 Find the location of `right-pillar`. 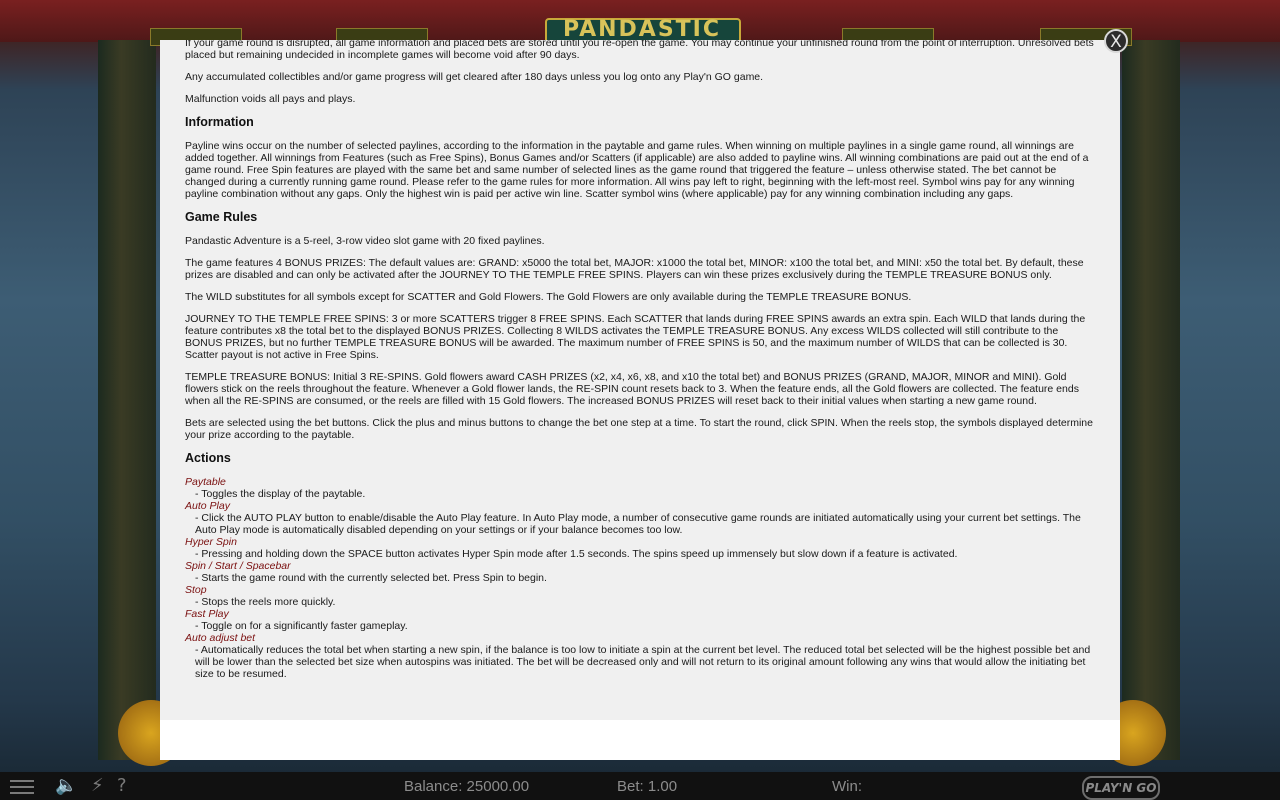

right-pillar is located at coordinates (1151, 400).